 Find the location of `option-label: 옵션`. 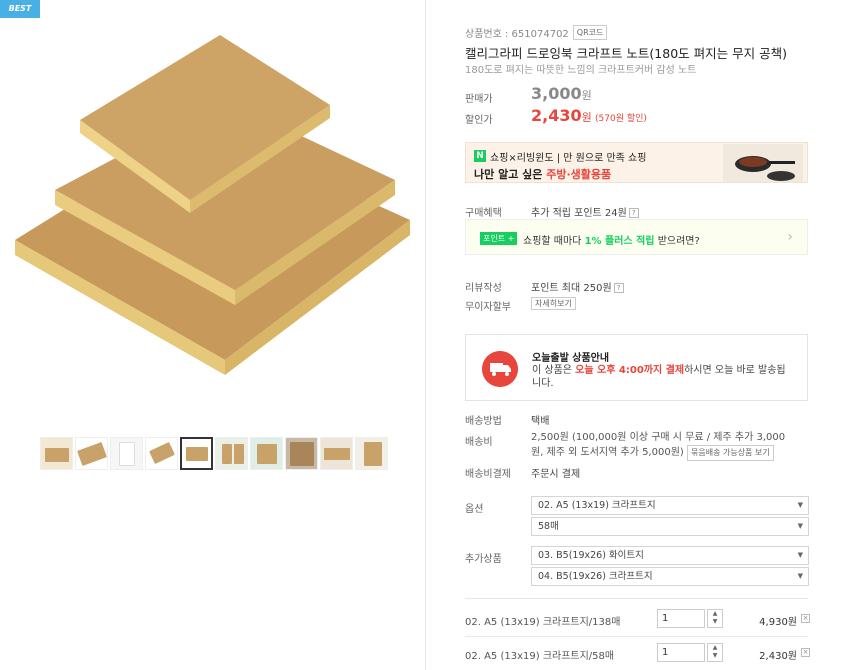

option-label: 옵션 is located at coordinates (474, 509).